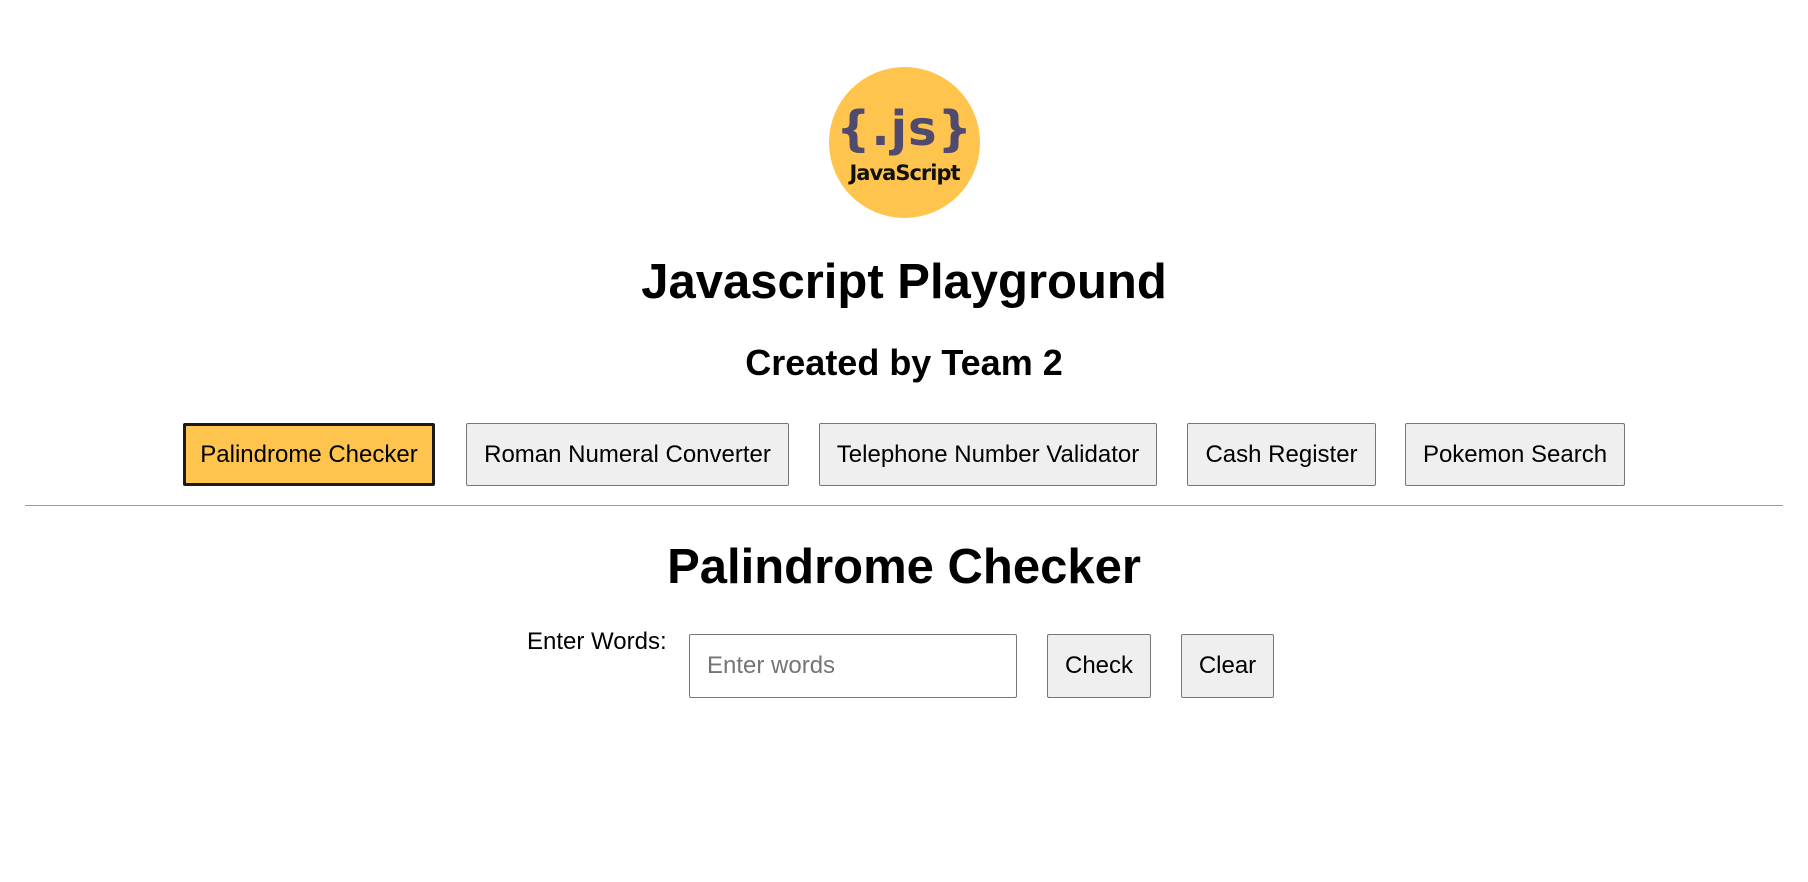  What do you see at coordinates (309, 454) in the screenshot?
I see `nav-button-palindrome-checker: Palindrome Checker` at bounding box center [309, 454].